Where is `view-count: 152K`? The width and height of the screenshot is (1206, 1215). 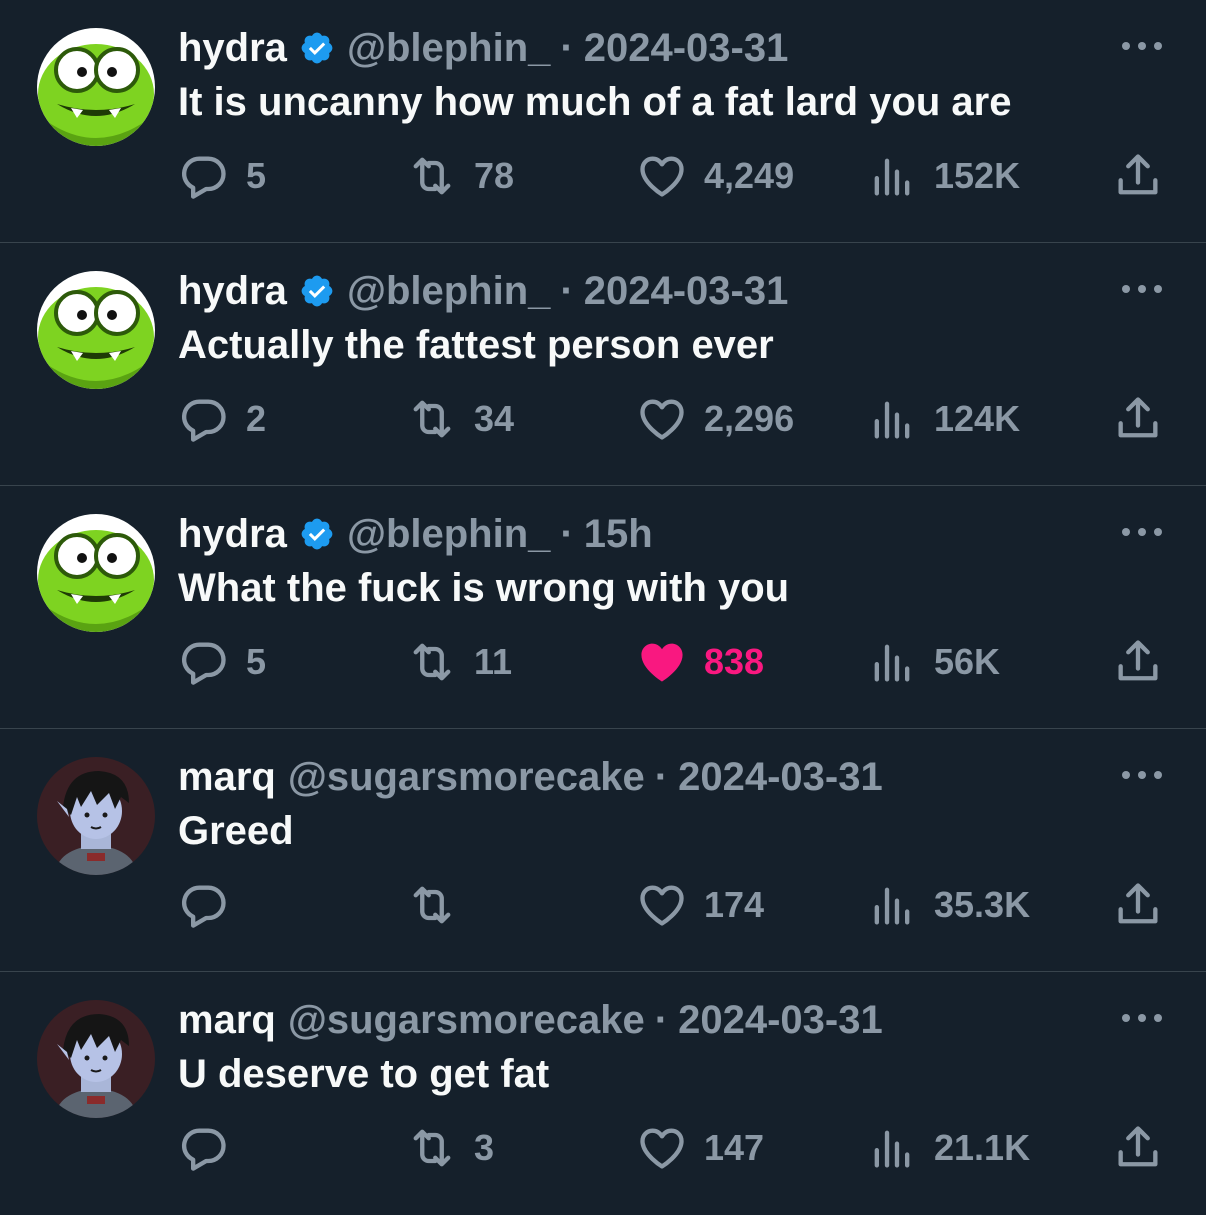
view-count: 152K is located at coordinates (977, 175).